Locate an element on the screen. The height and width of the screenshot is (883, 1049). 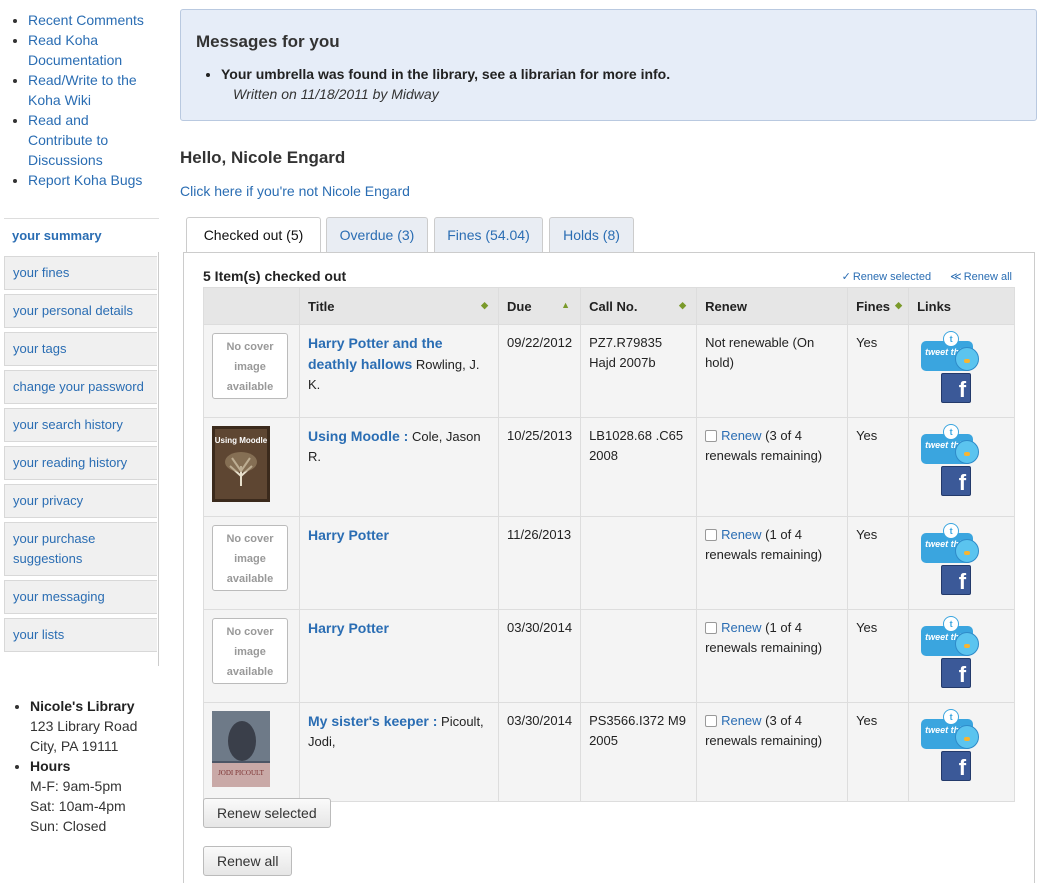
menu-change-password: change your password is located at coordinates (80, 387).